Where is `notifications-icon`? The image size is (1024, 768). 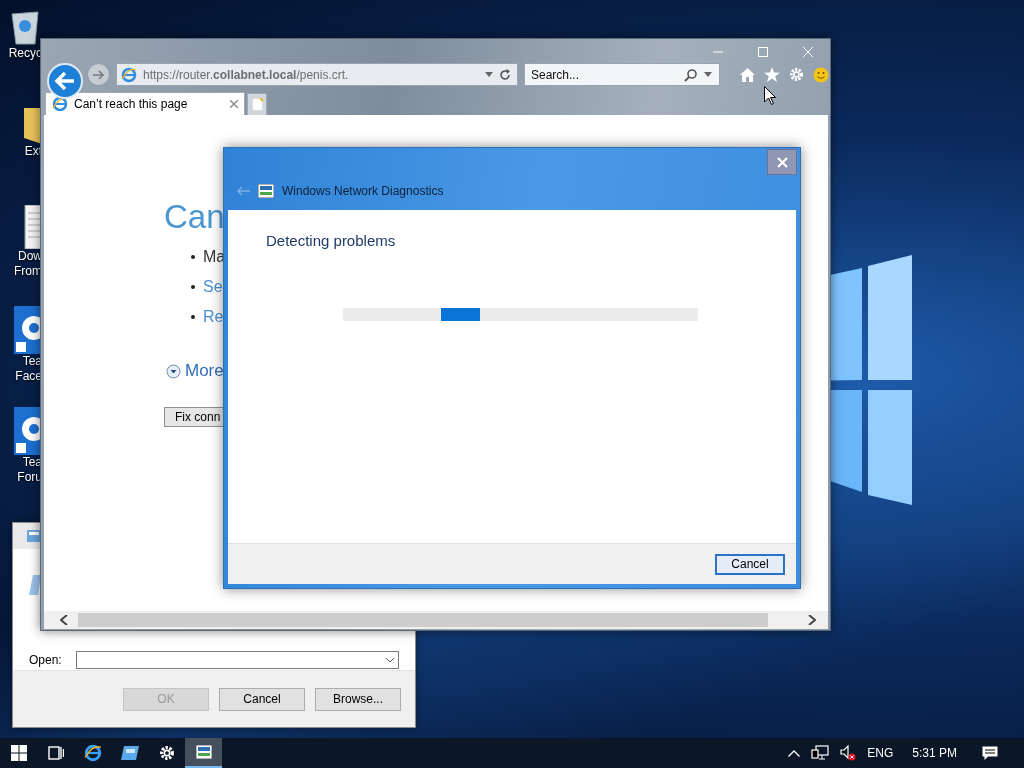 notifications-icon is located at coordinates (990, 753).